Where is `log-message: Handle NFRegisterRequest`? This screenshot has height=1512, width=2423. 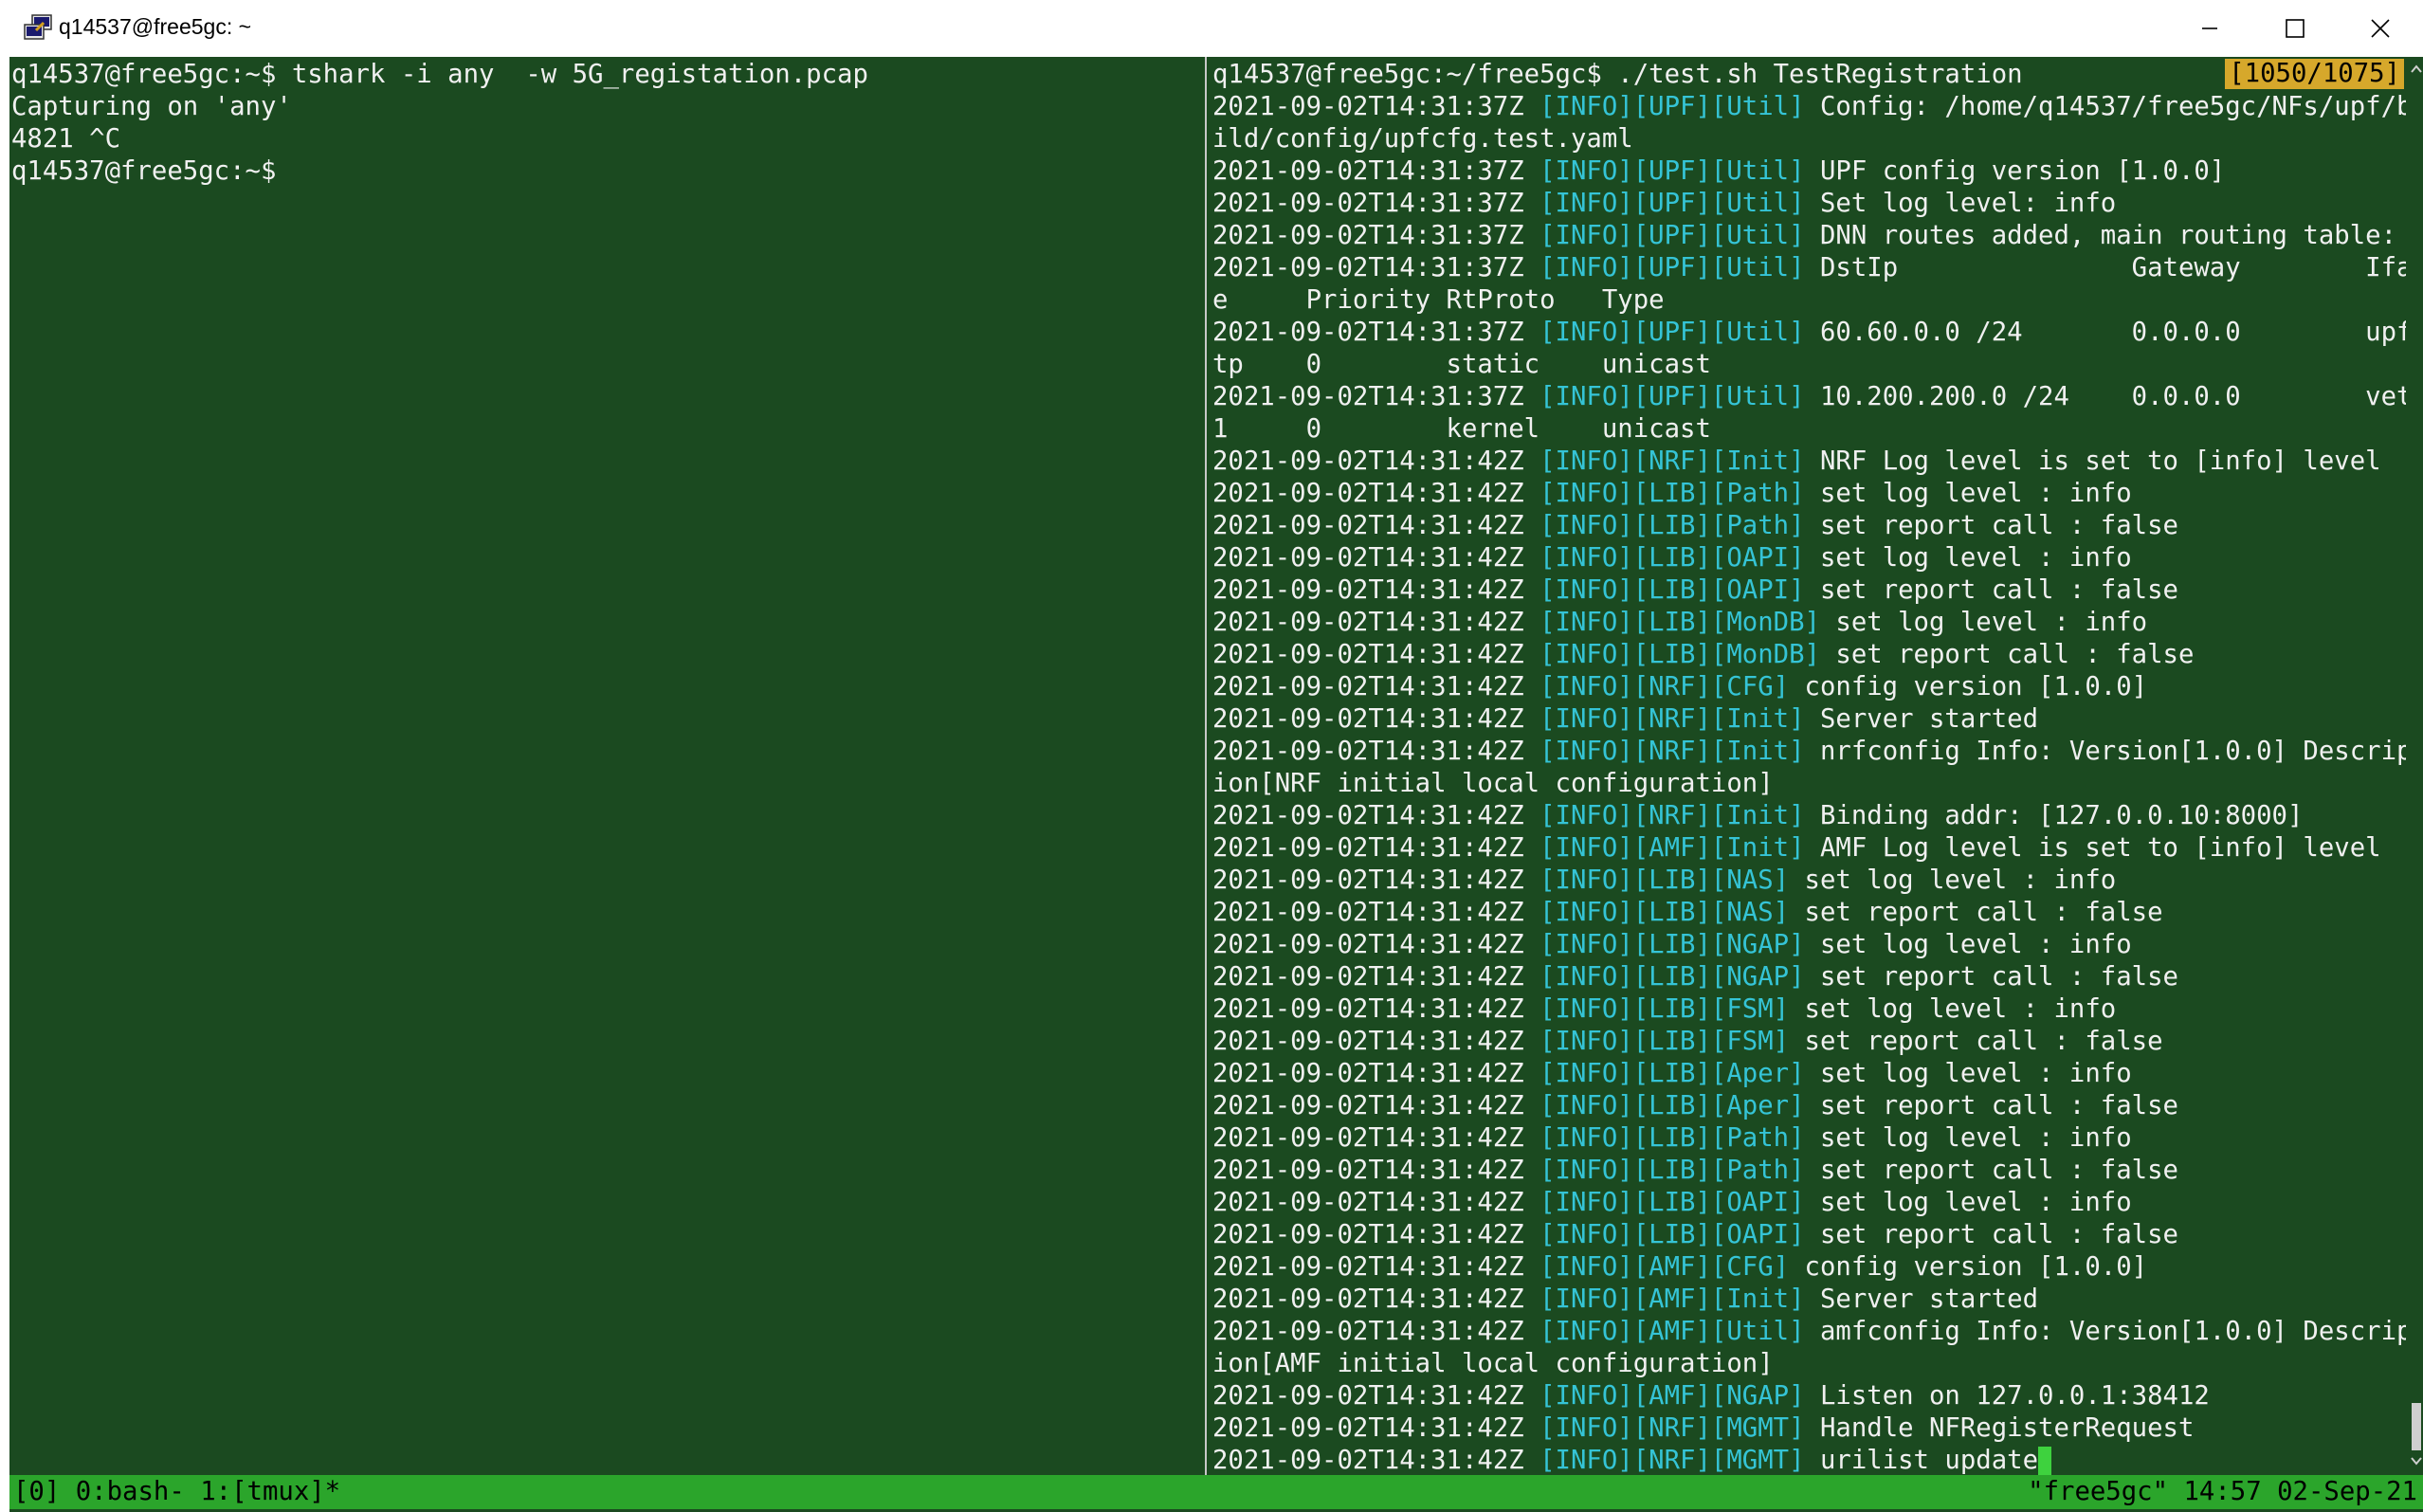
log-message: Handle NFRegisterRequest is located at coordinates (2007, 1428).